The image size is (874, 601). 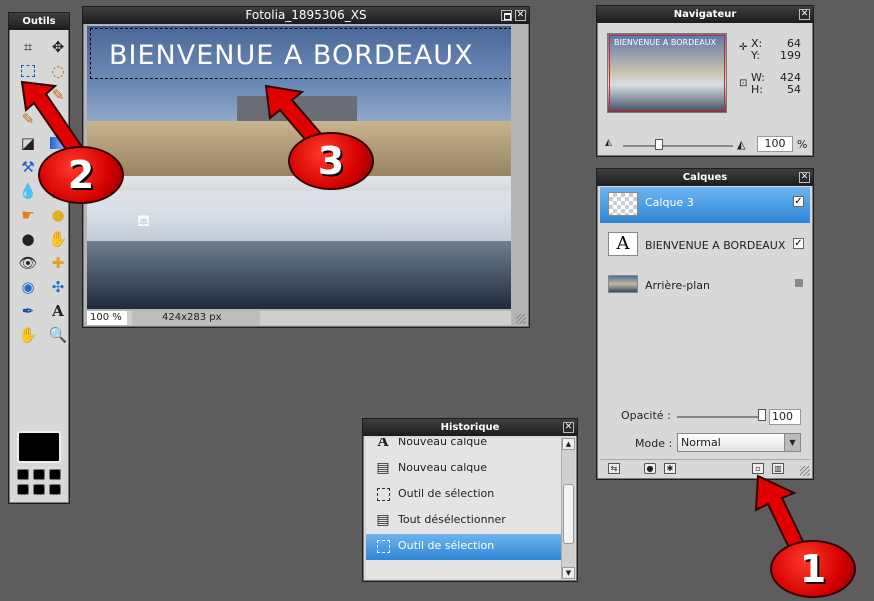 I want to click on annotation-badge-2: 2, so click(x=81, y=175).